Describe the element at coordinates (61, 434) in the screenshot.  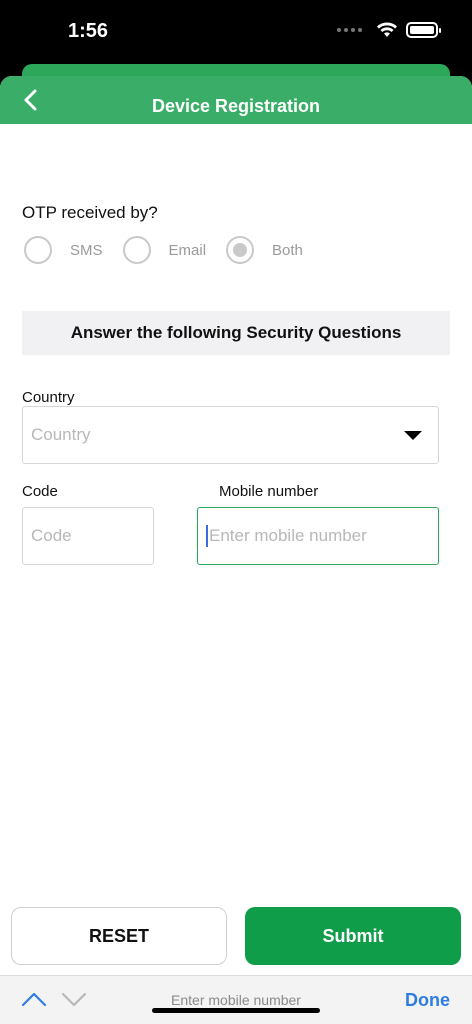
I see `country-placeholder: Country` at that location.